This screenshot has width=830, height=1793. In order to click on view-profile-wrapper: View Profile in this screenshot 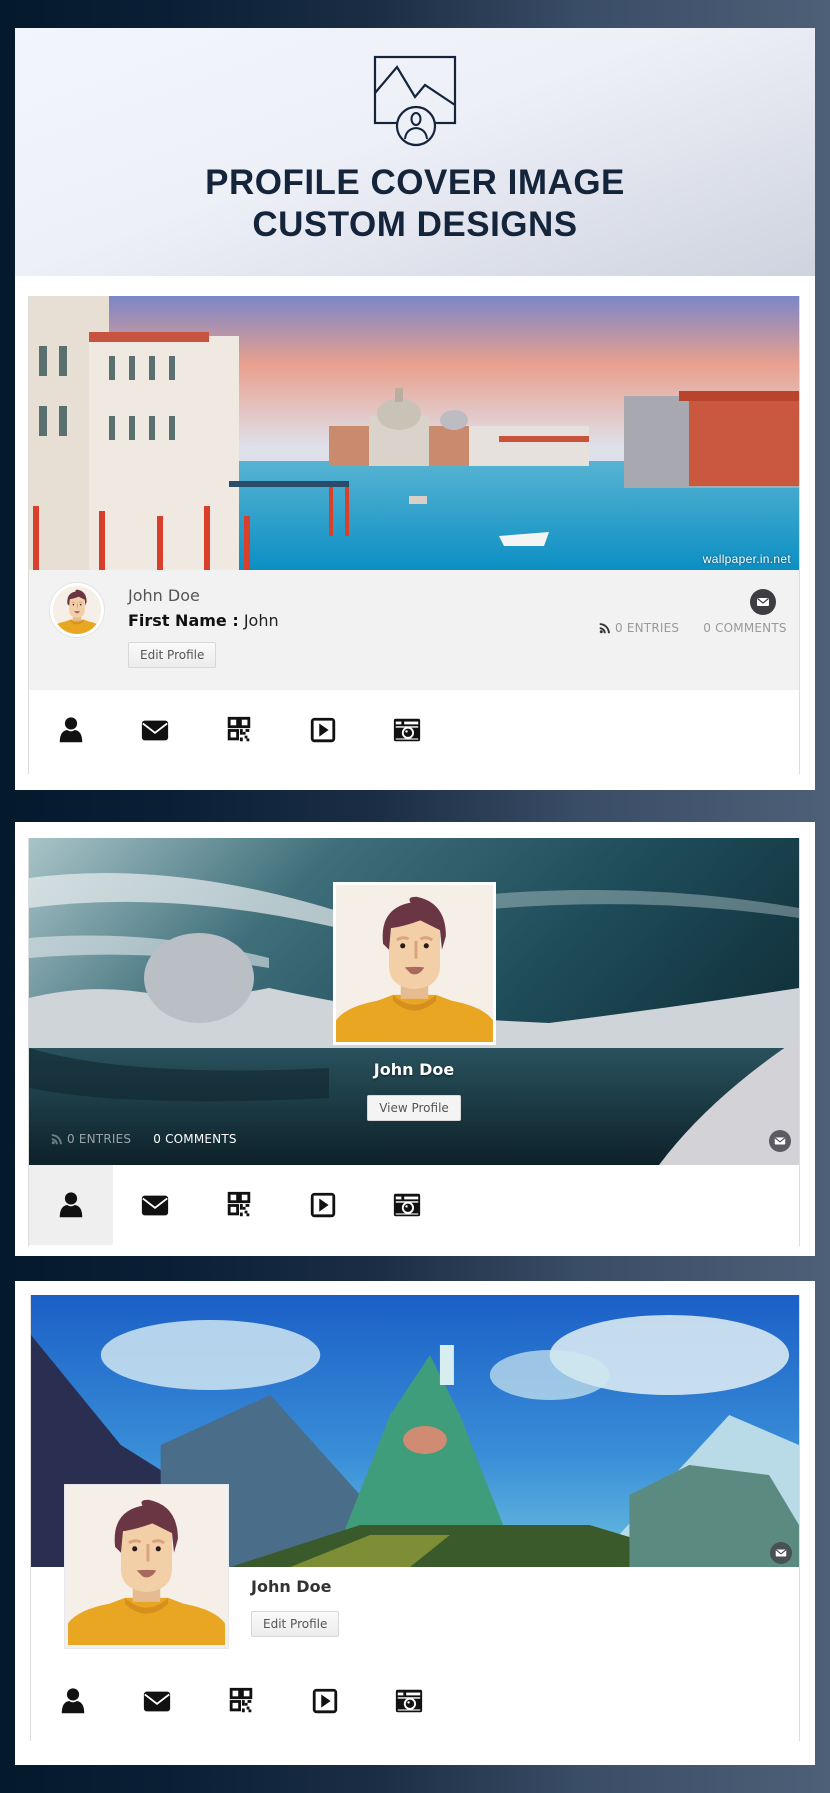, I will do `click(414, 1108)`.